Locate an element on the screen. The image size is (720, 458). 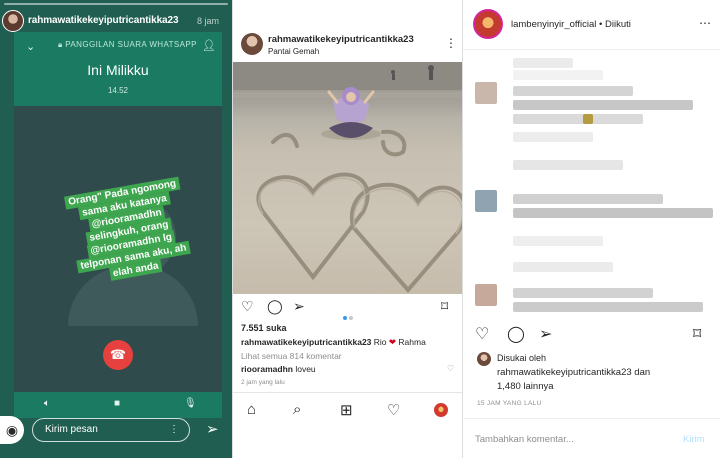
liked-by-line: rahmawatikekeyiputricantikka23 dan is located at coordinates (573, 372).